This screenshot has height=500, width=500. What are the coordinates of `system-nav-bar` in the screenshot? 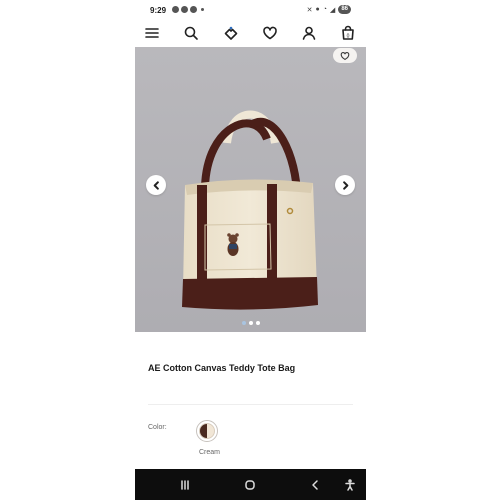 It's located at (250, 484).